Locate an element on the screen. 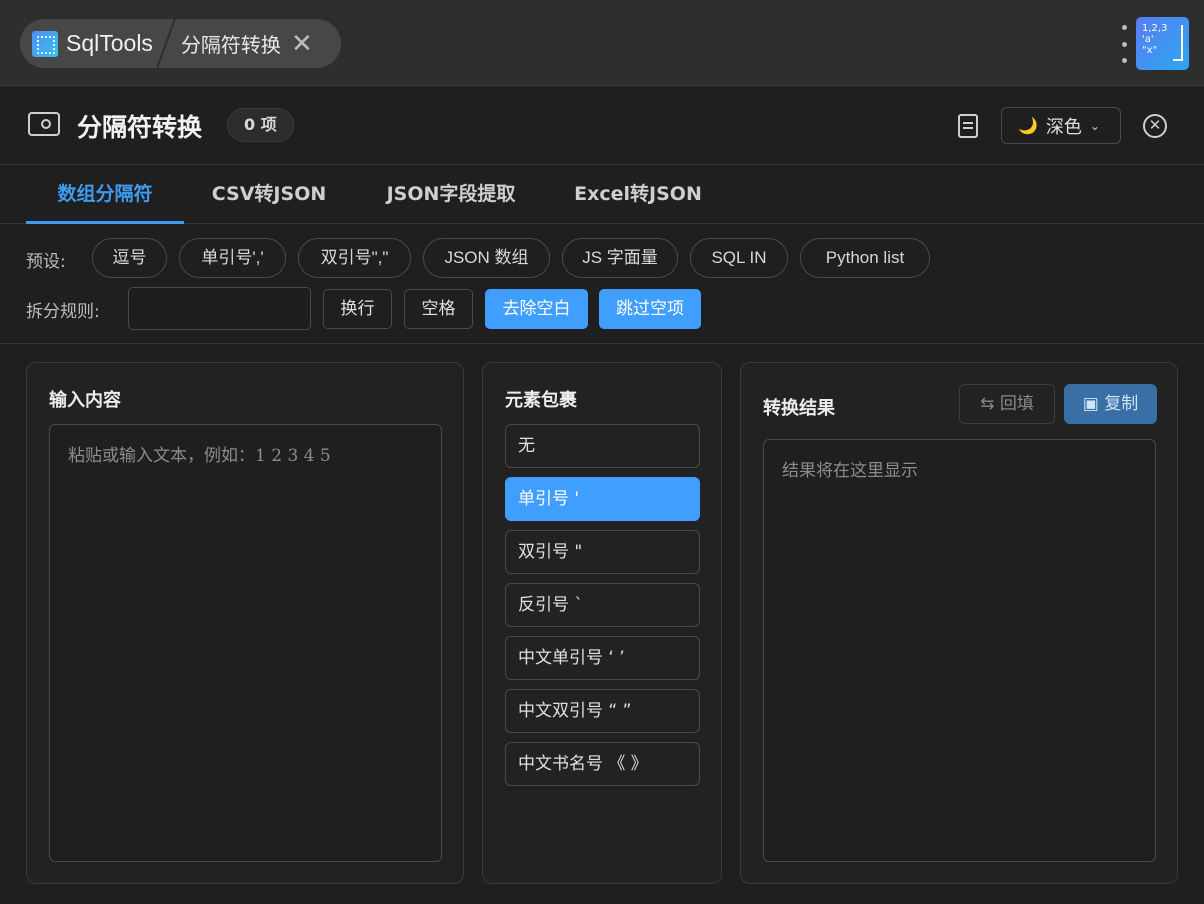 The width and height of the screenshot is (1204, 904). result-card-title: 转换结果 is located at coordinates (799, 408).